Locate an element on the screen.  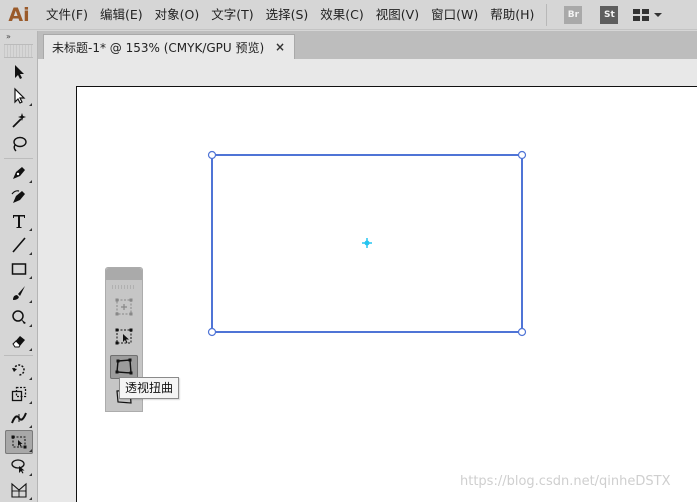
rectangle-icon is located at coordinates (19, 269).